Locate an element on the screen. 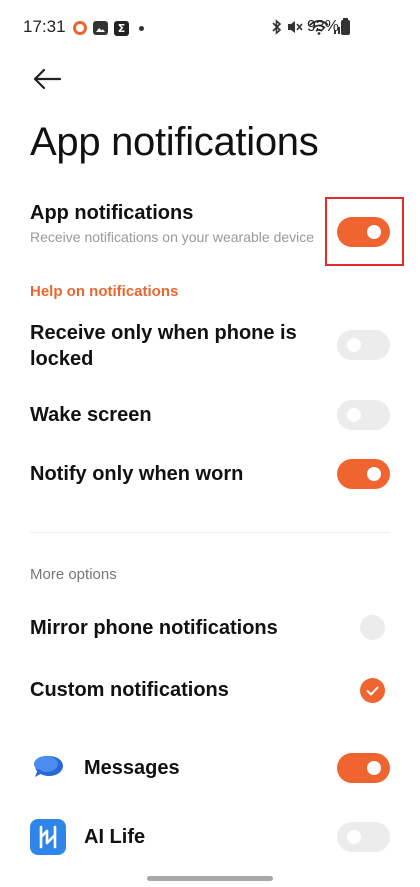 The width and height of the screenshot is (420, 887). app-notifications-label: App notifications is located at coordinates (112, 213).